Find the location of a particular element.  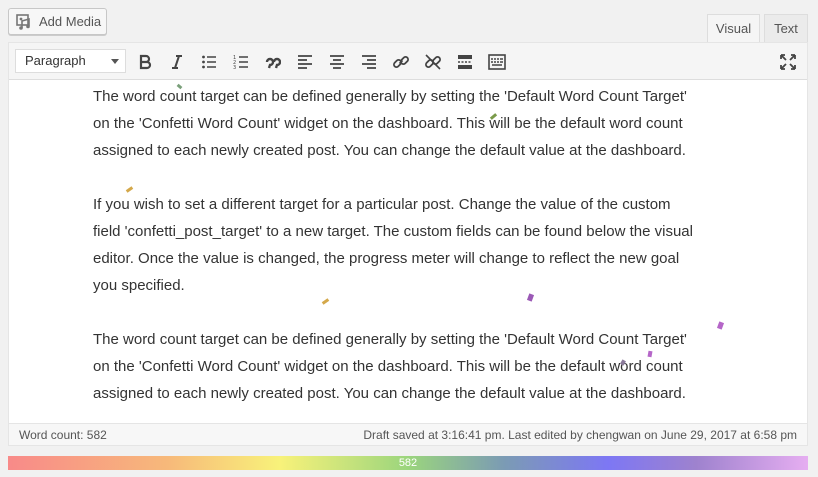

fullscreen-icon is located at coordinates (788, 62).